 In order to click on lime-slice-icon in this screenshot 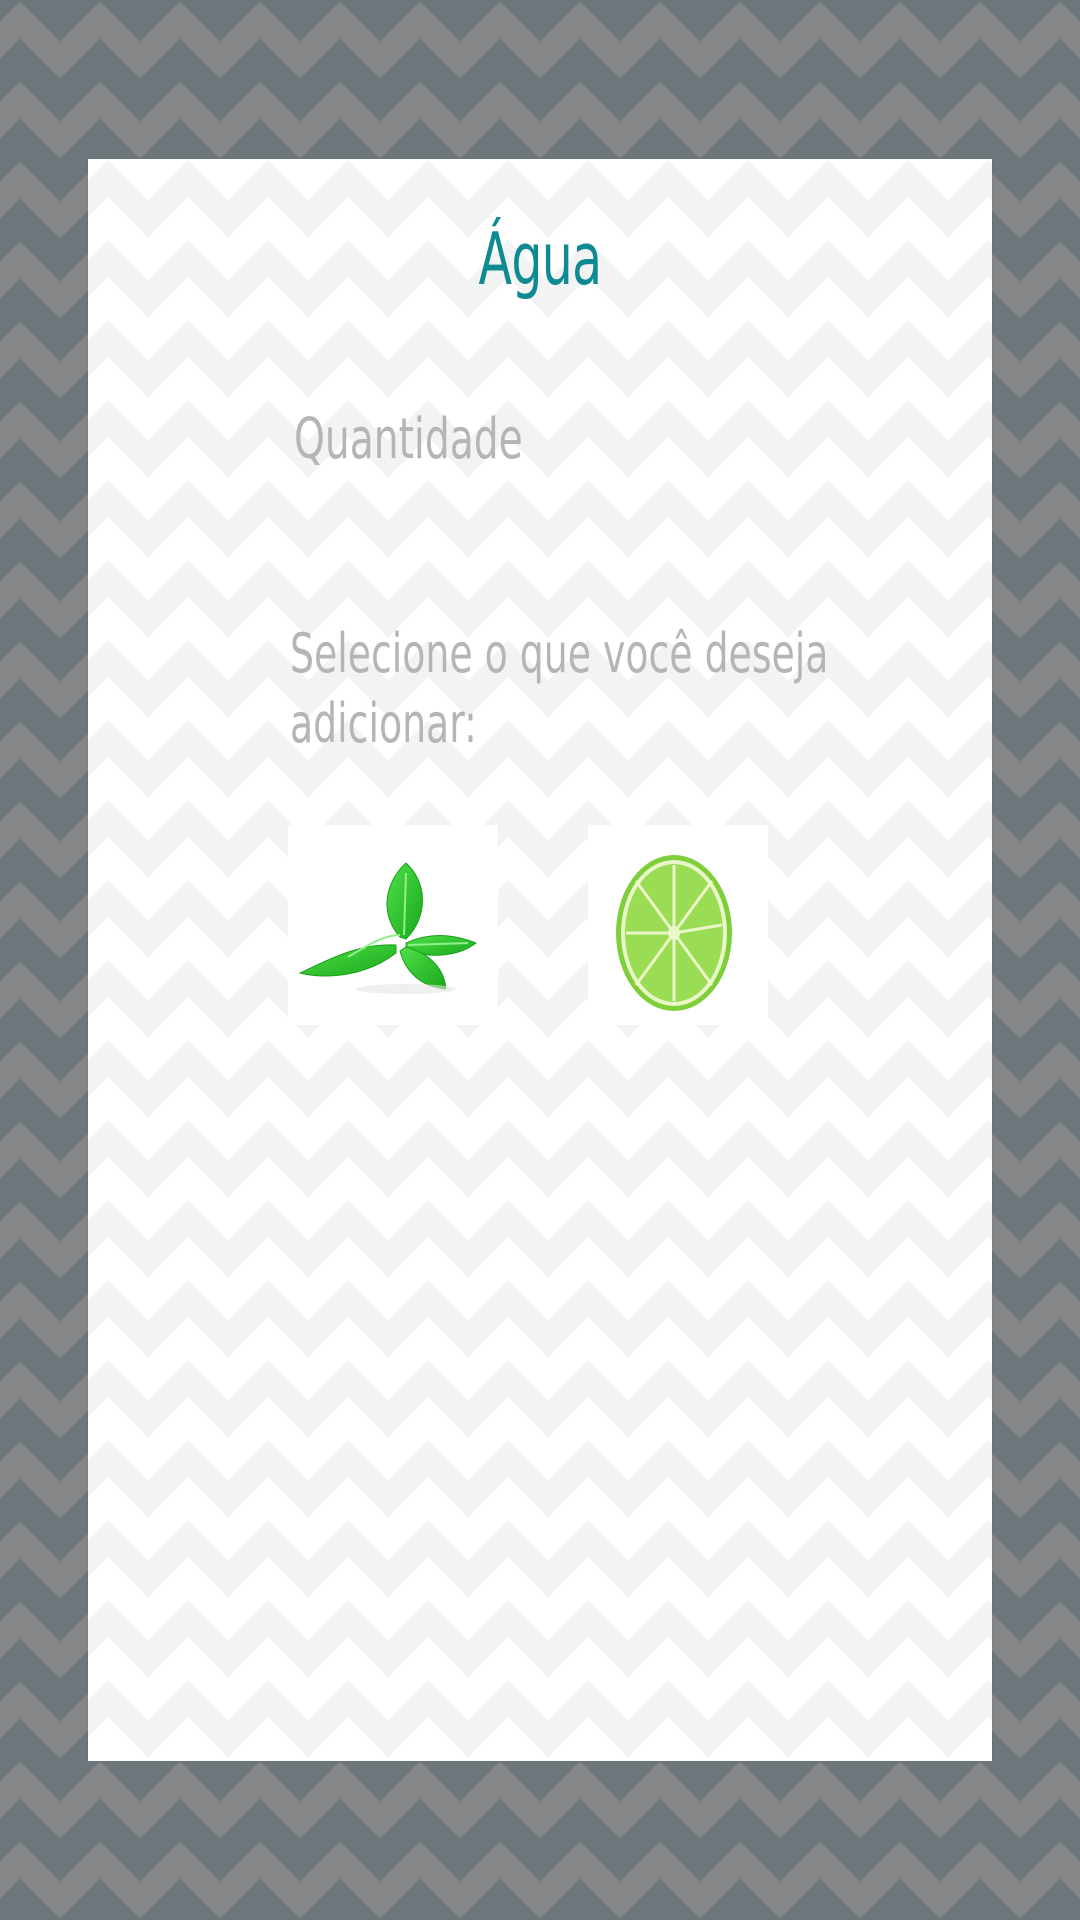, I will do `click(674, 933)`.